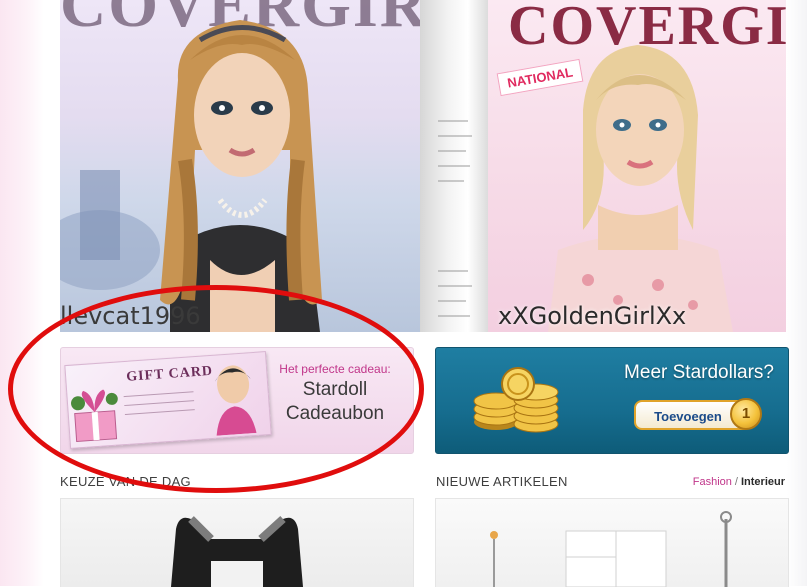 Image resolution: width=807 pixels, height=587 pixels. I want to click on cover-username: llevcat1996, so click(130, 316).